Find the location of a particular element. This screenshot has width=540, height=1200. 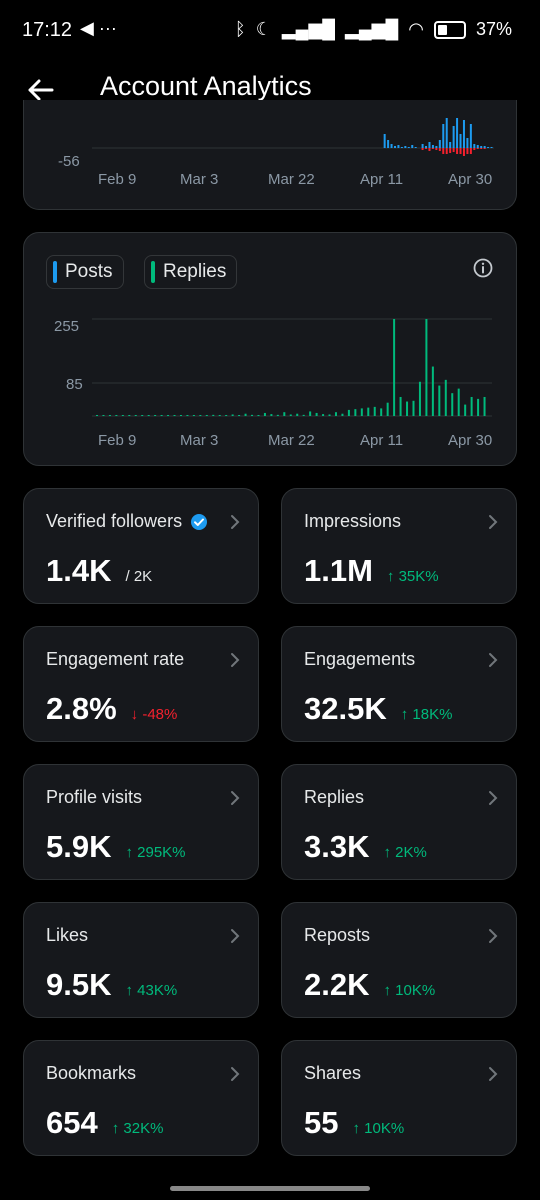

stat-delta: / 2K is located at coordinates (139, 576).